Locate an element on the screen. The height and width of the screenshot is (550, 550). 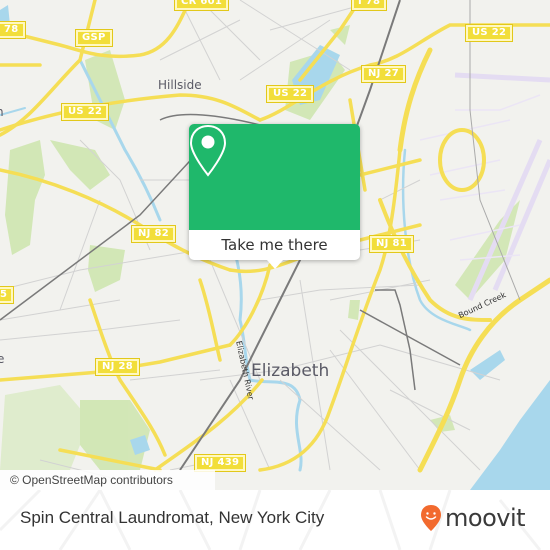
road-shield-gsp: GSP is located at coordinates (94, 38).